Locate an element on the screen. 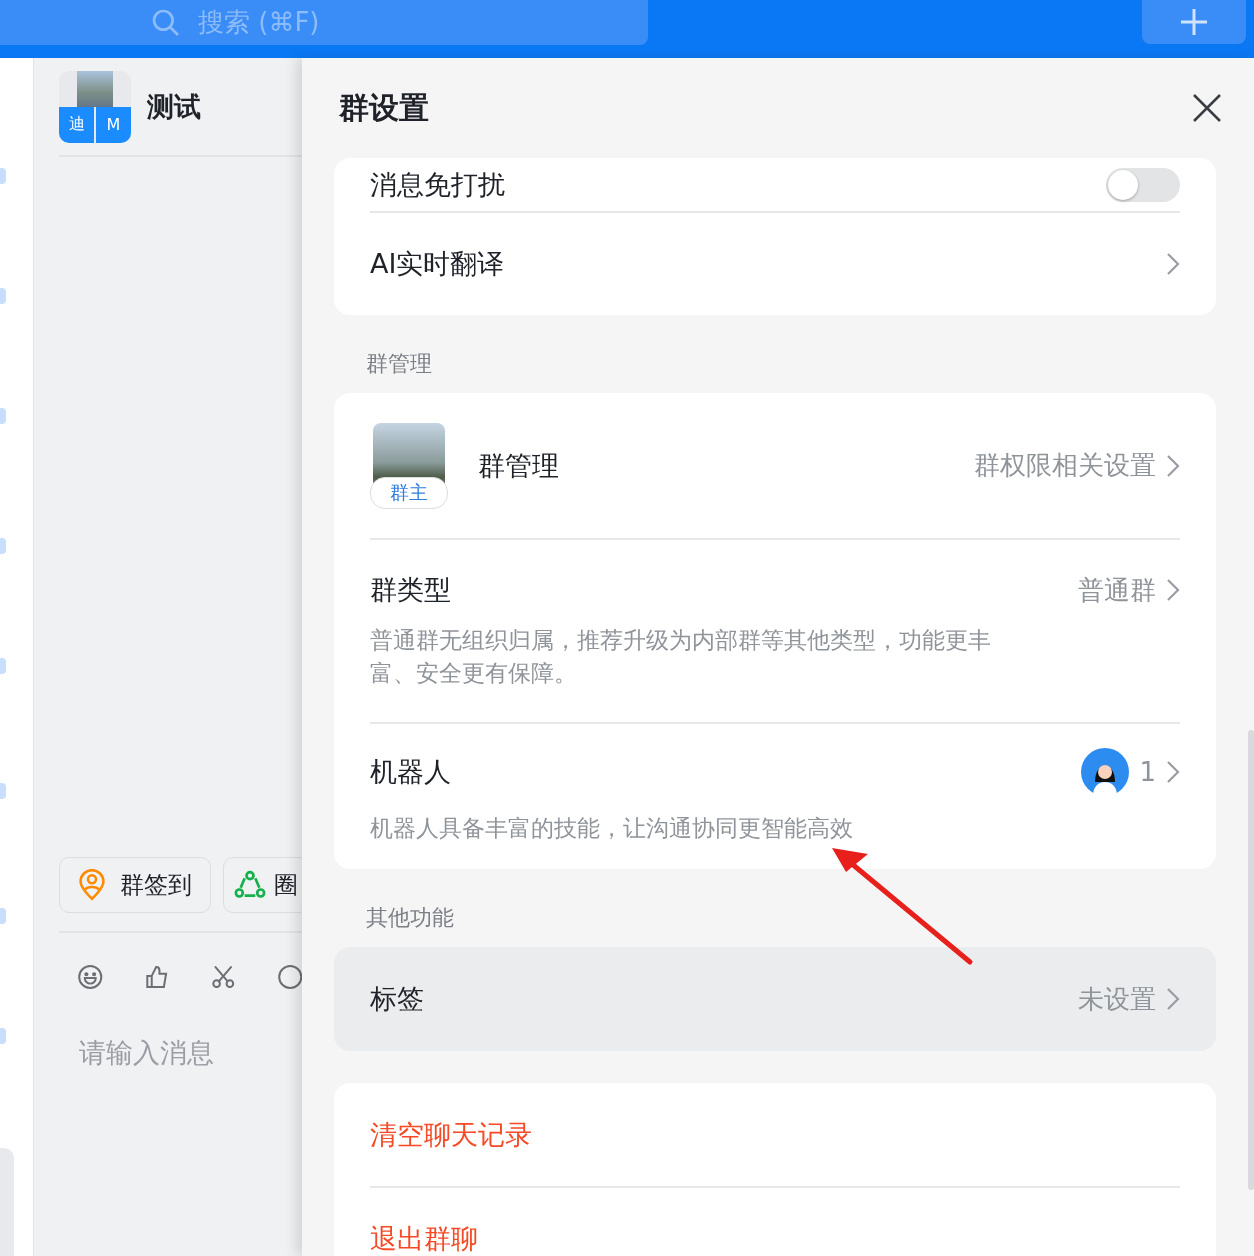 The width and height of the screenshot is (1254, 1256). close-button is located at coordinates (1207, 108).